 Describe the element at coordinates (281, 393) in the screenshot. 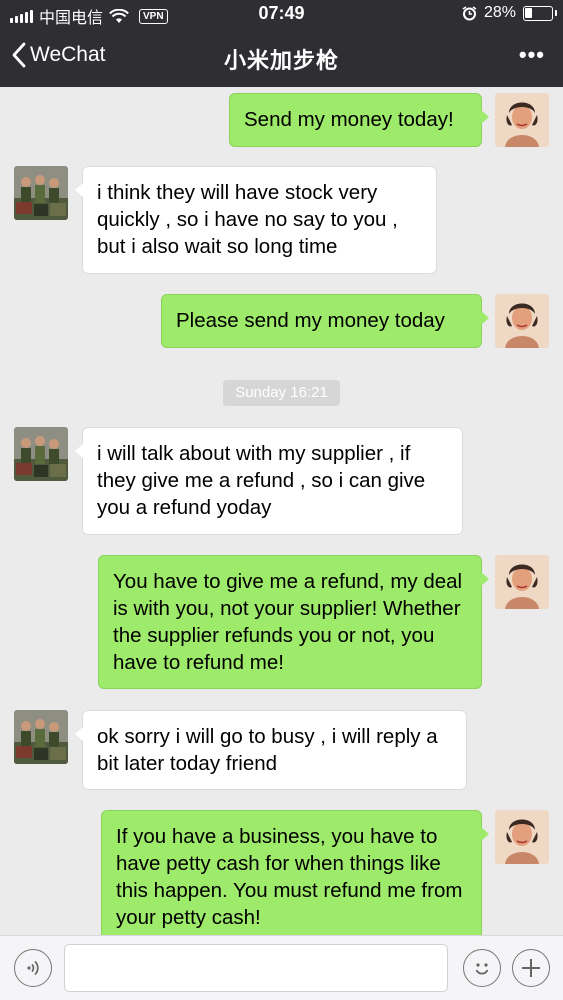

I see `timestamp-divider: Sunday 16:21` at that location.